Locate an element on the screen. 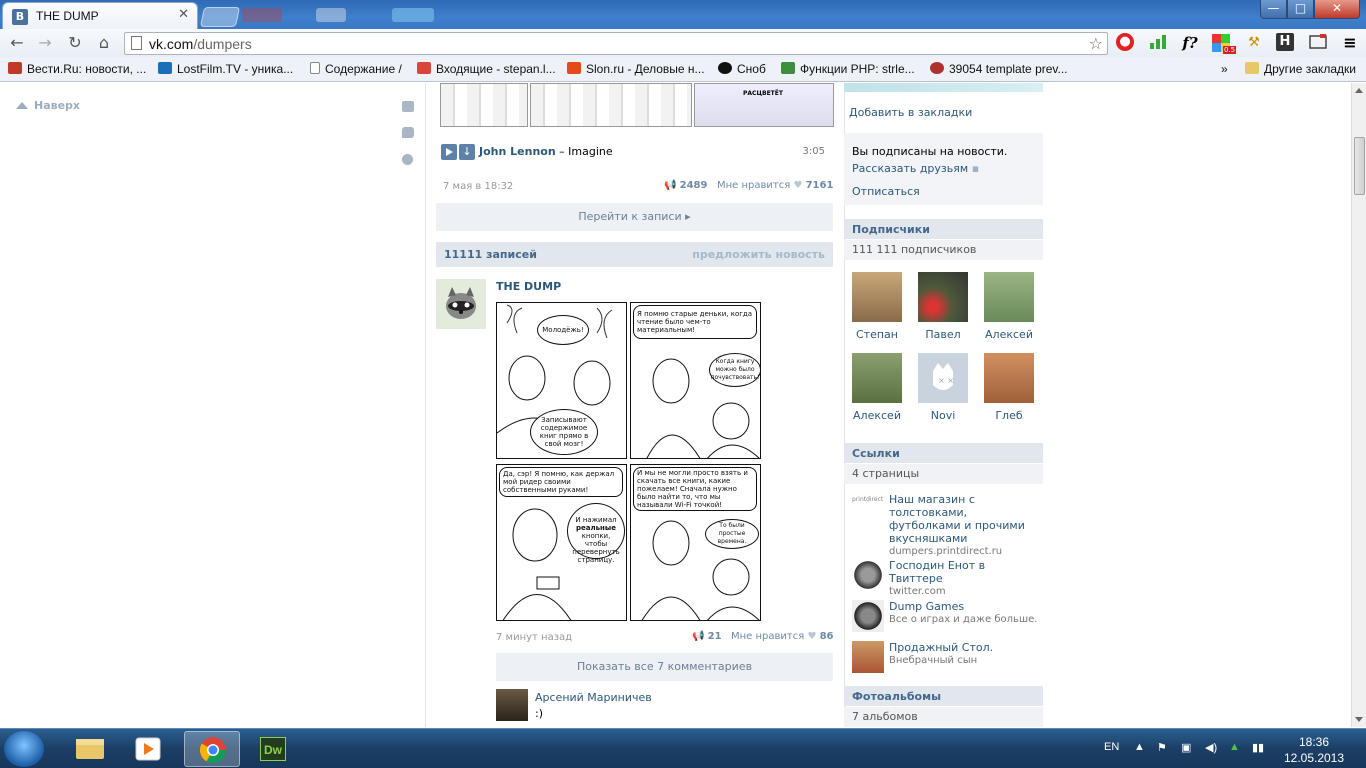  subscribers-header: Подписчики is located at coordinates (943, 229).